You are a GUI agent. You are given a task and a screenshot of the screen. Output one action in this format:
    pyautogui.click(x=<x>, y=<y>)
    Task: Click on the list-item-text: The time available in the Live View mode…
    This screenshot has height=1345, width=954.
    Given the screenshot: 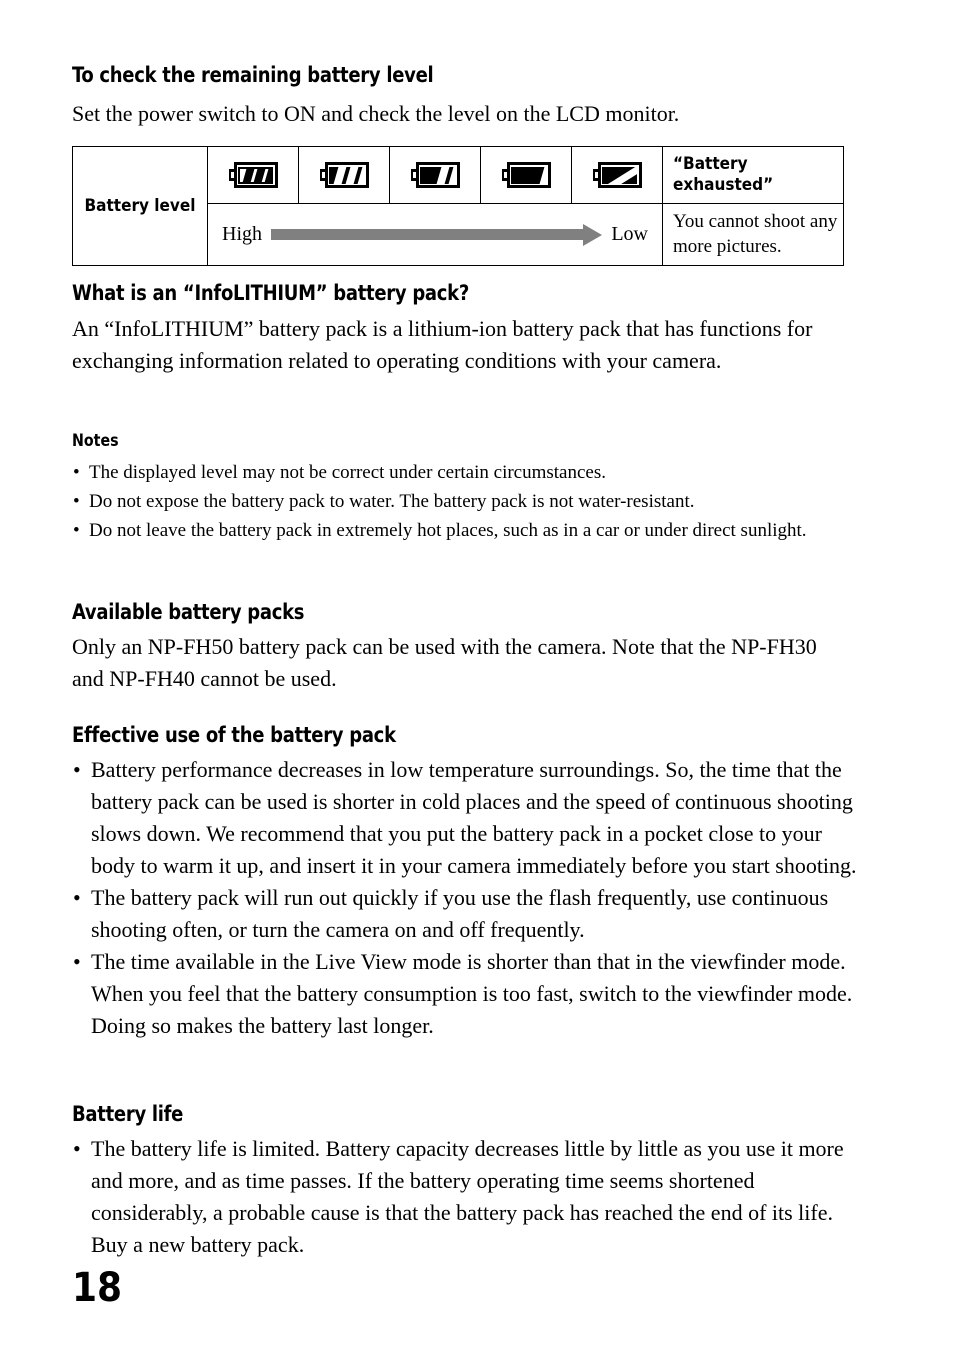 What is the action you would take?
    pyautogui.click(x=472, y=993)
    